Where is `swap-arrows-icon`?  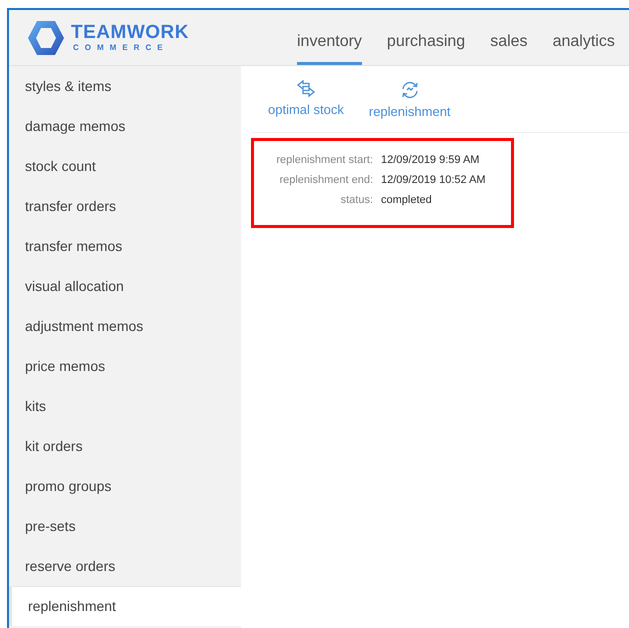
swap-arrows-icon is located at coordinates (306, 89).